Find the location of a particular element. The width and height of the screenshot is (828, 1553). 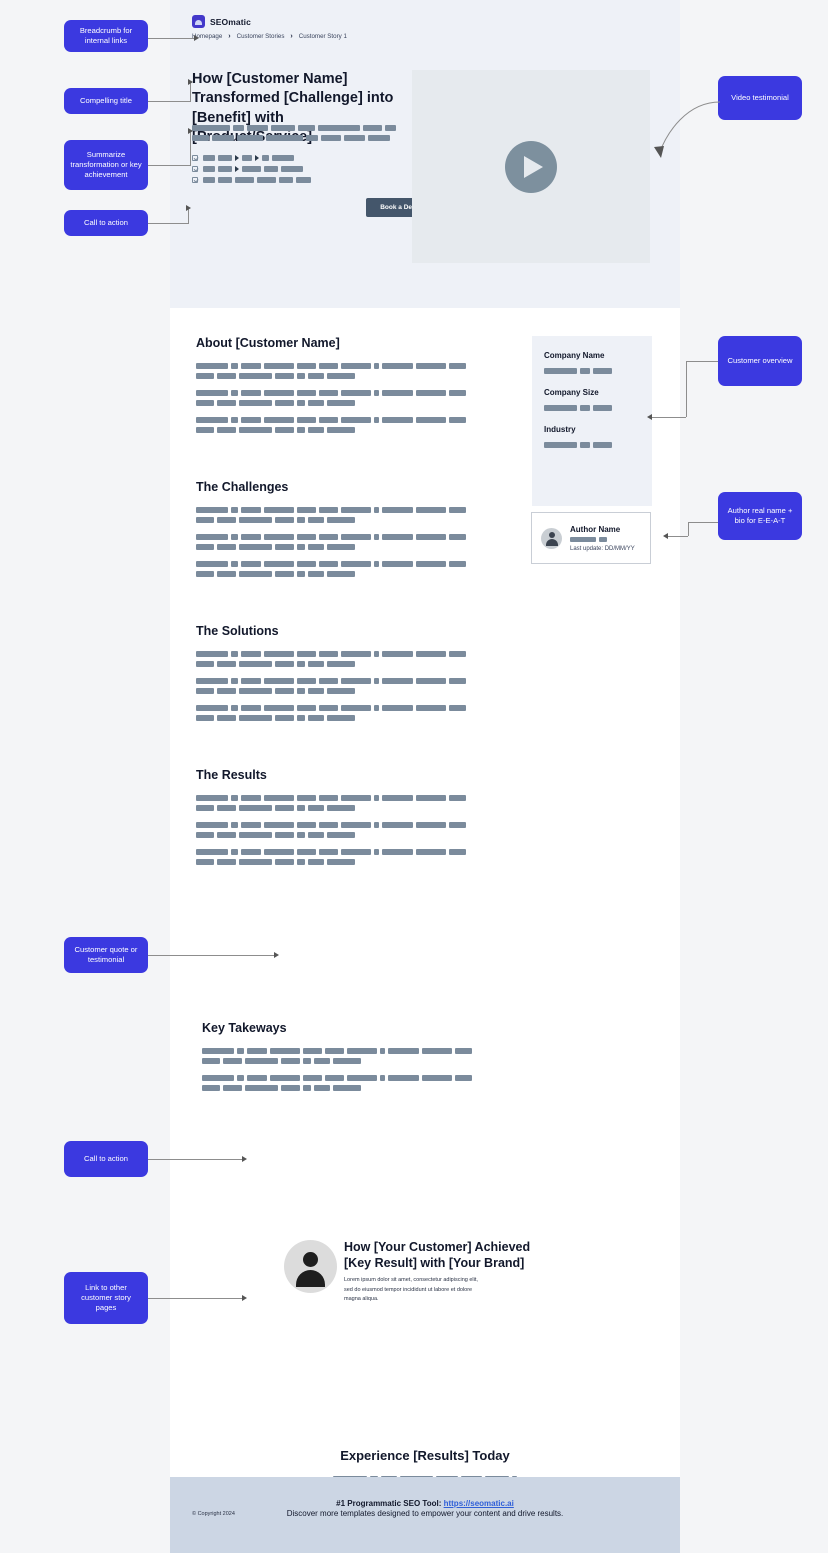

section-about: About [Customer Name] is located at coordinates (331, 390).